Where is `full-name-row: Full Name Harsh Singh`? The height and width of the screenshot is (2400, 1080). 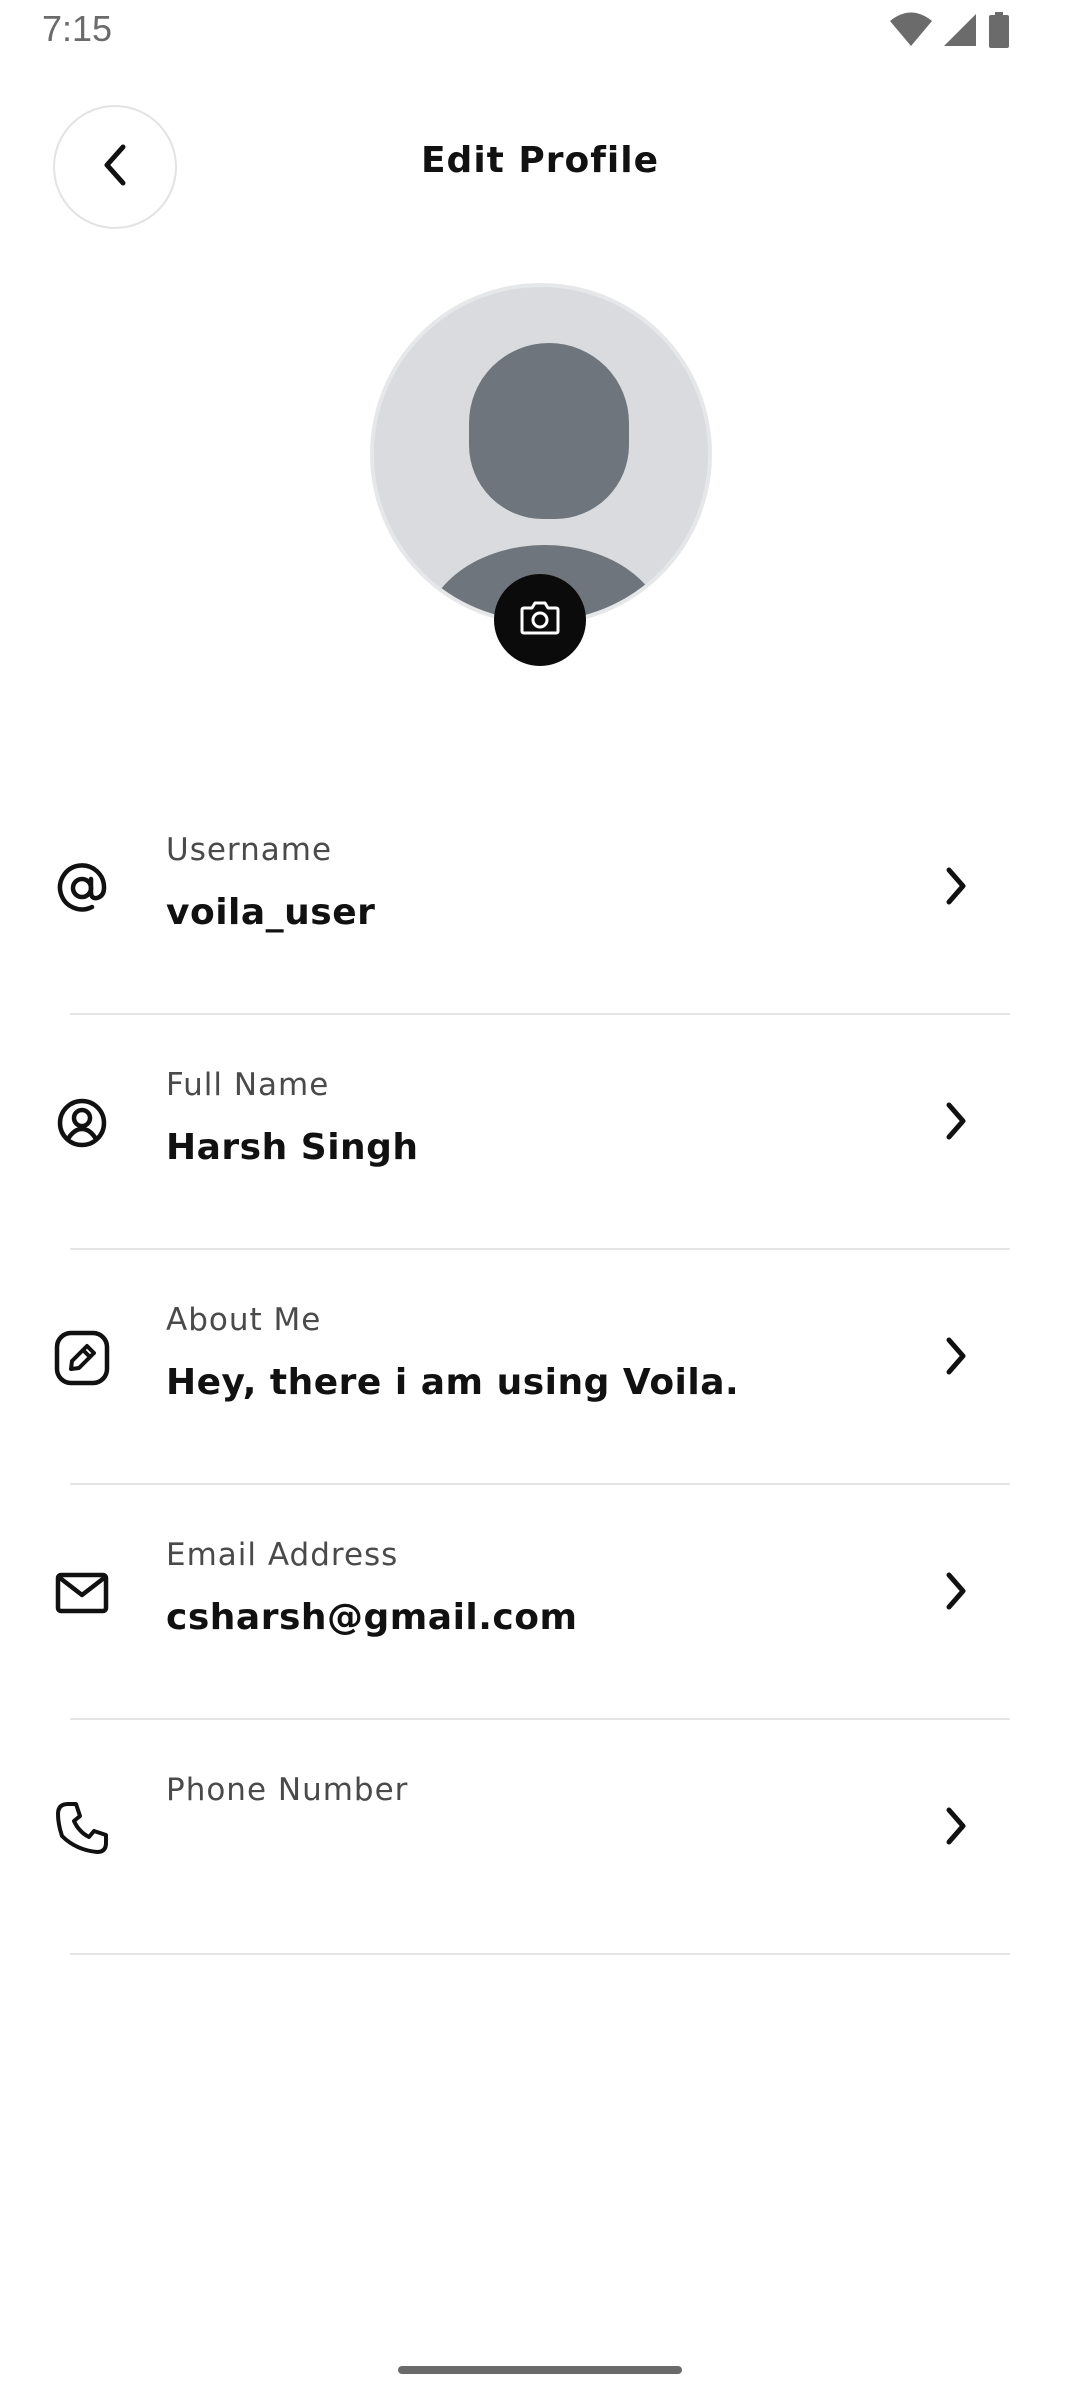
full-name-row: Full Name Harsh Singh is located at coordinates (540, 1132).